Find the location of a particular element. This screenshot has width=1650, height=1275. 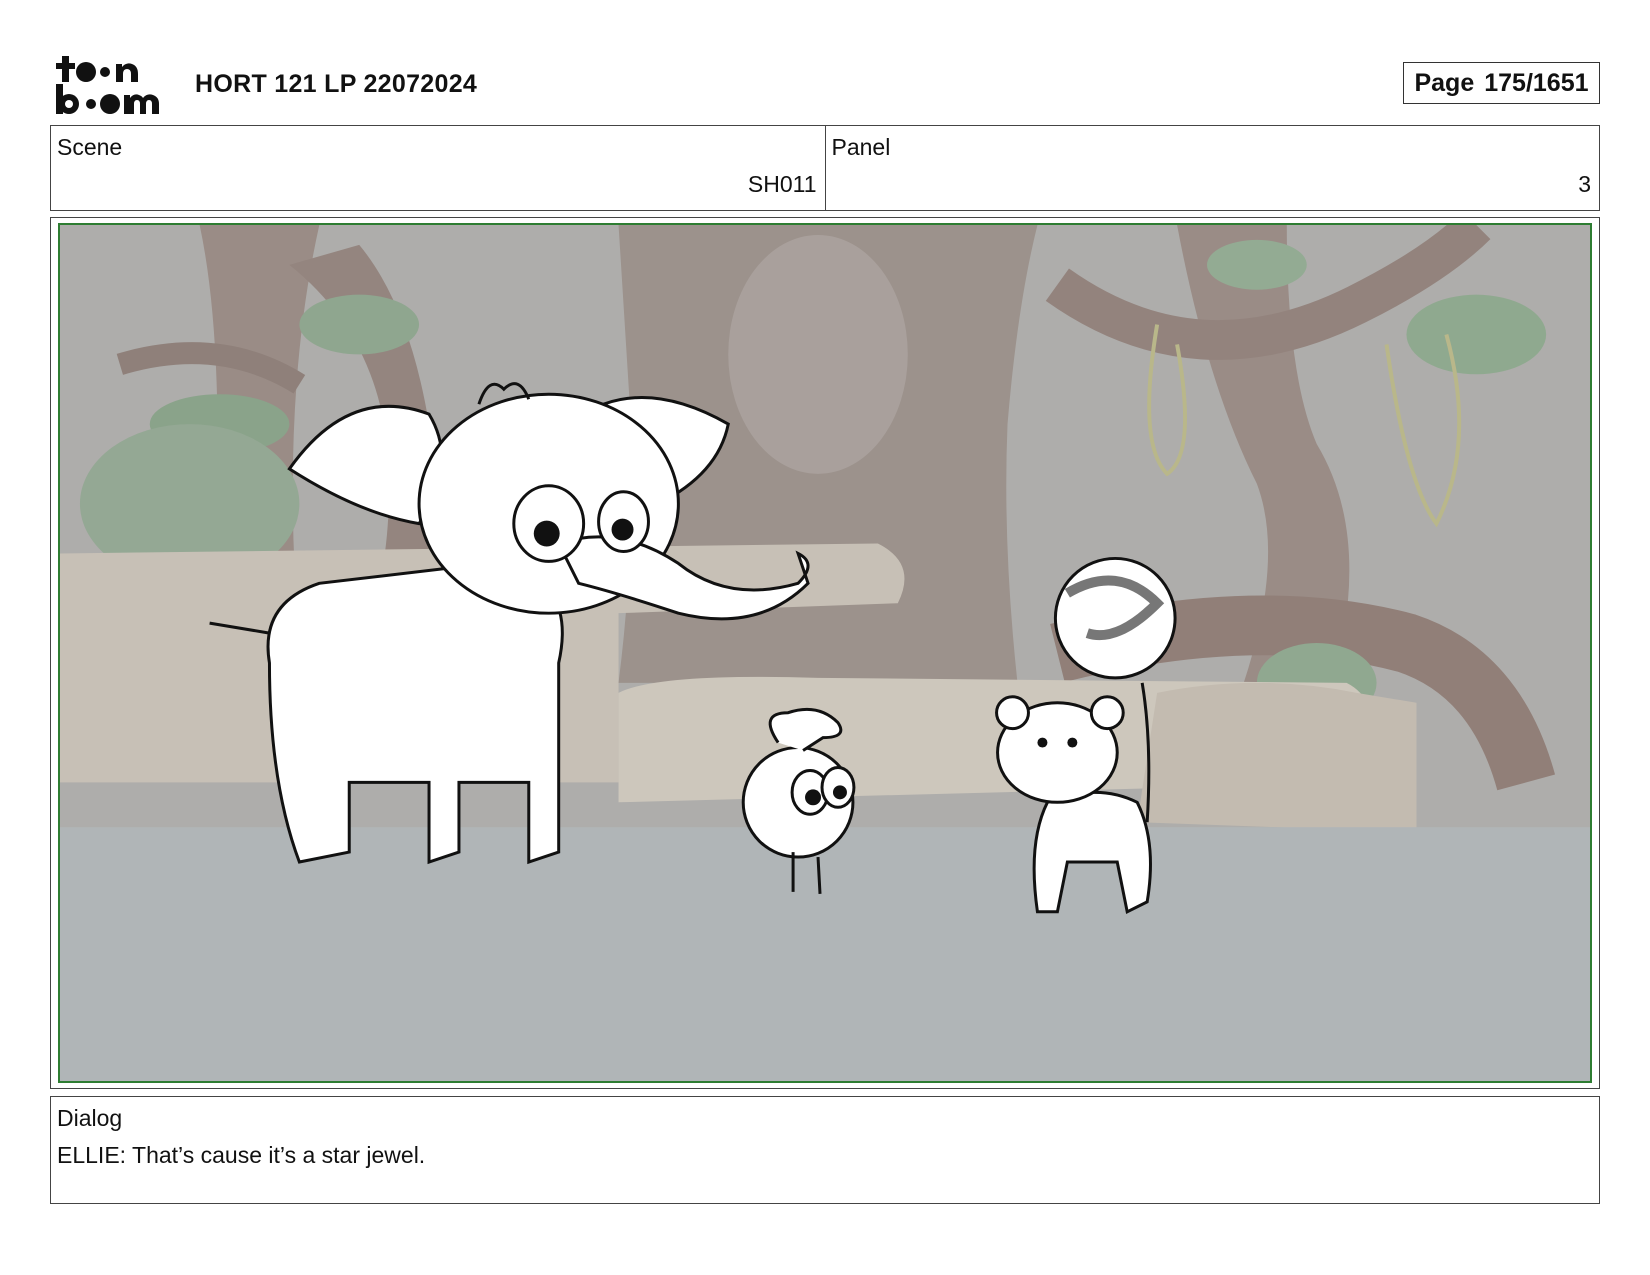

panel-label: Panel is located at coordinates (861, 147).